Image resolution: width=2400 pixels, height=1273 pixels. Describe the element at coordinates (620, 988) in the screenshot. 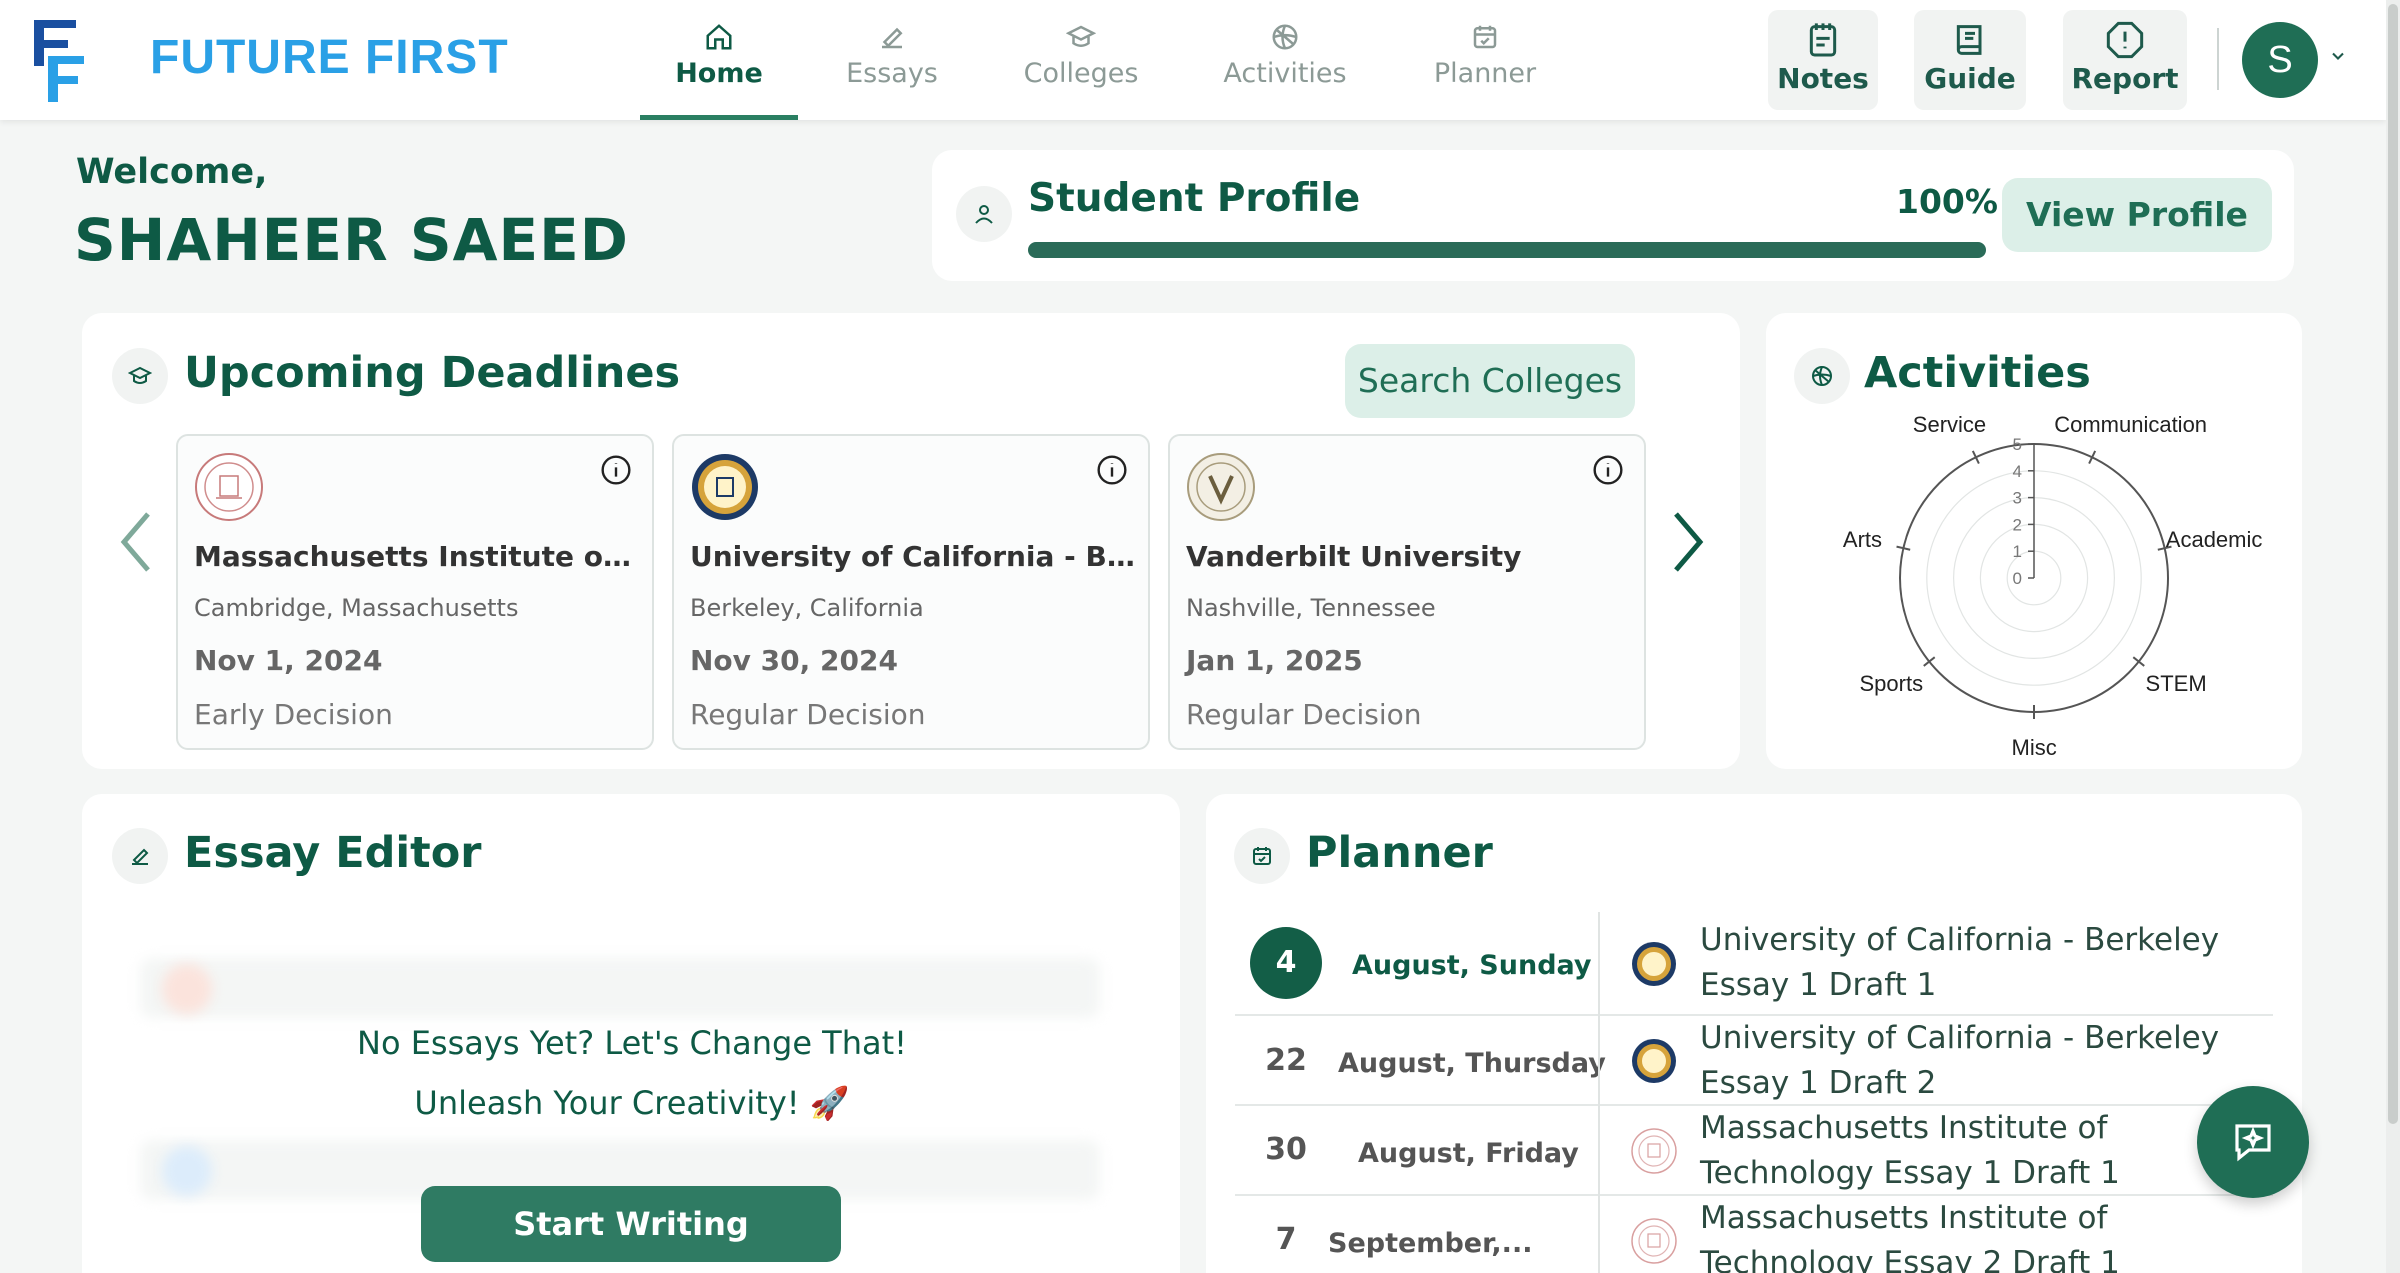

I see `placeholder-row` at that location.